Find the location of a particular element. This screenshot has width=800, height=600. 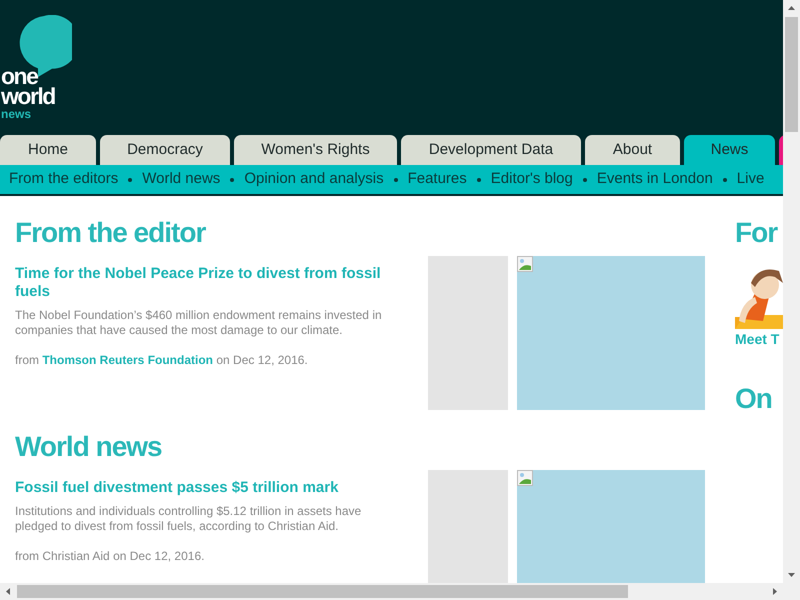

sub-navigation-link: Events in London is located at coordinates (654, 179).